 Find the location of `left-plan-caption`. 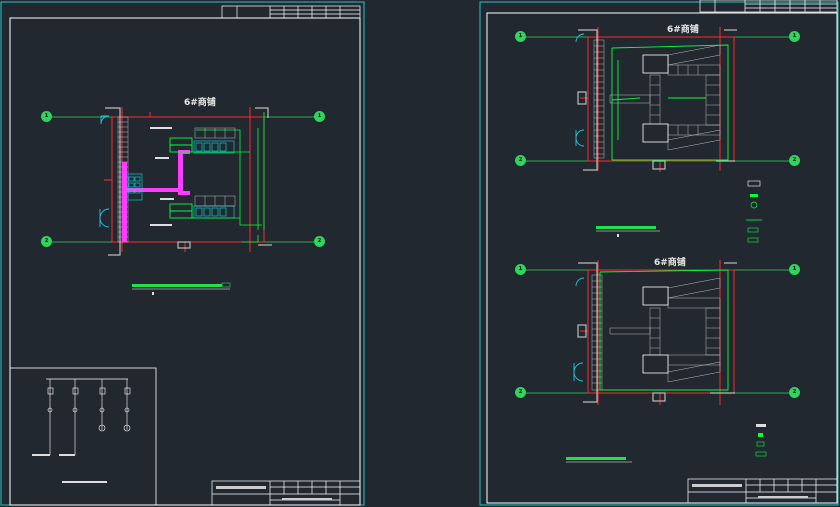

left-plan-caption is located at coordinates (177, 285).